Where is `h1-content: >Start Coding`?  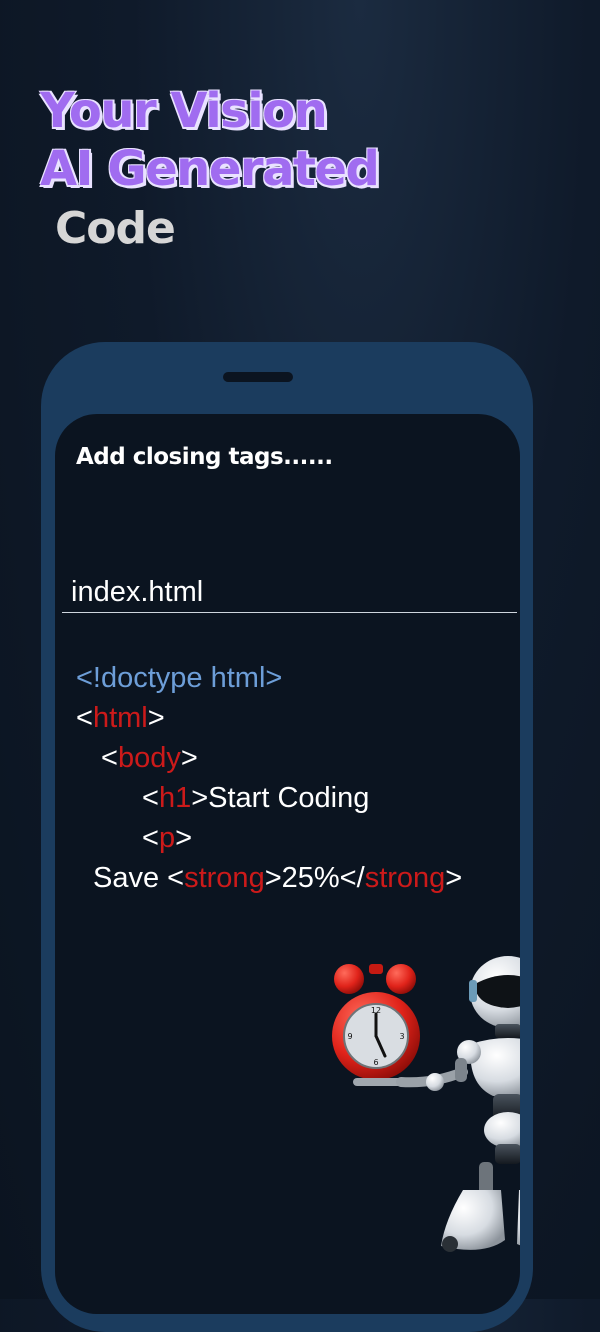
h1-content: >Start Coding is located at coordinates (280, 798).